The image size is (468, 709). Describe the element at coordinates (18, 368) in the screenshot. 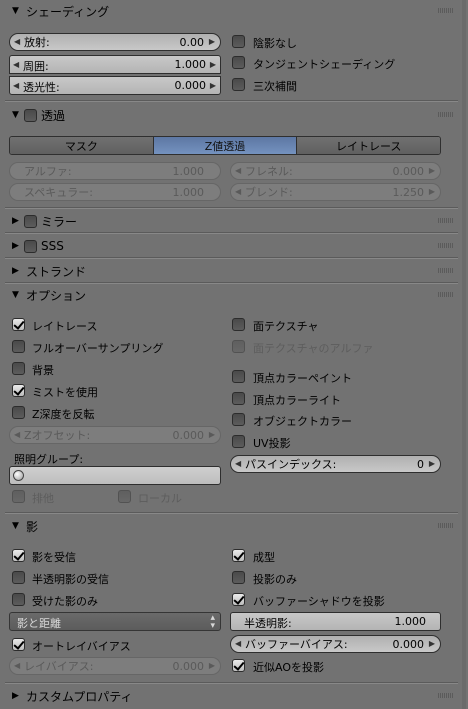

I see `sky-checkbox` at that location.